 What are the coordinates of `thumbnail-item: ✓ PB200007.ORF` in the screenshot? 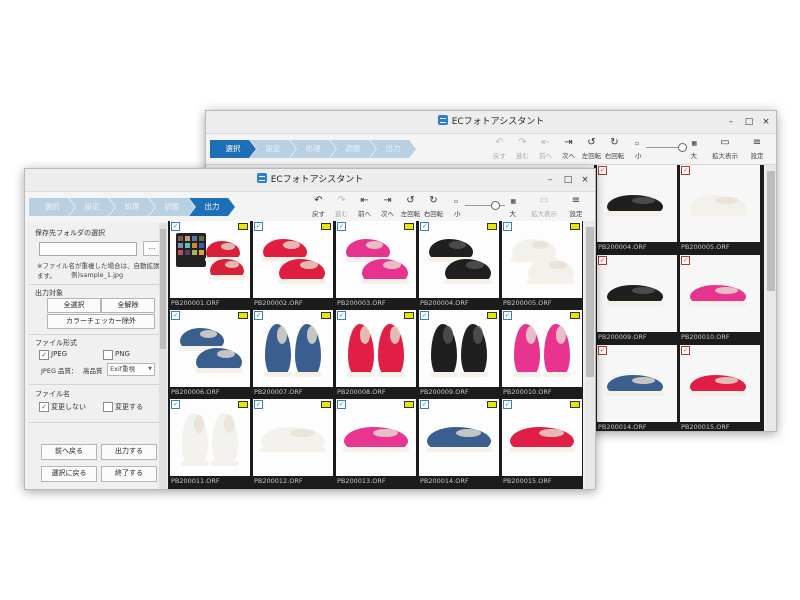 It's located at (293, 353).